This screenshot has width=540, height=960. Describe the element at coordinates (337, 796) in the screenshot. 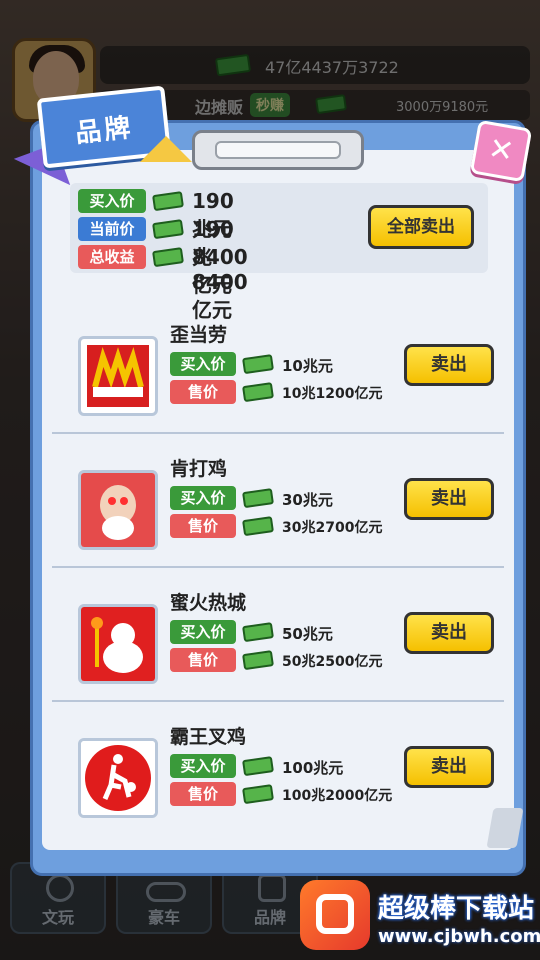

I see `sell-price-value: 100兆2000亿元` at that location.